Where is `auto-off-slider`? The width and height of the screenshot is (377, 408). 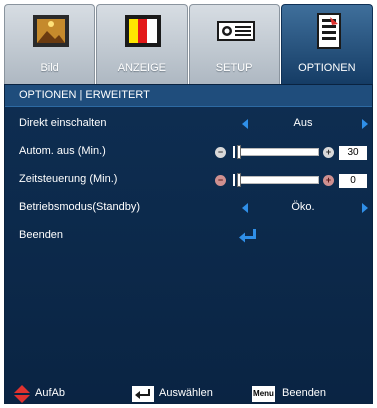
auto-off-slider is located at coordinates (278, 152).